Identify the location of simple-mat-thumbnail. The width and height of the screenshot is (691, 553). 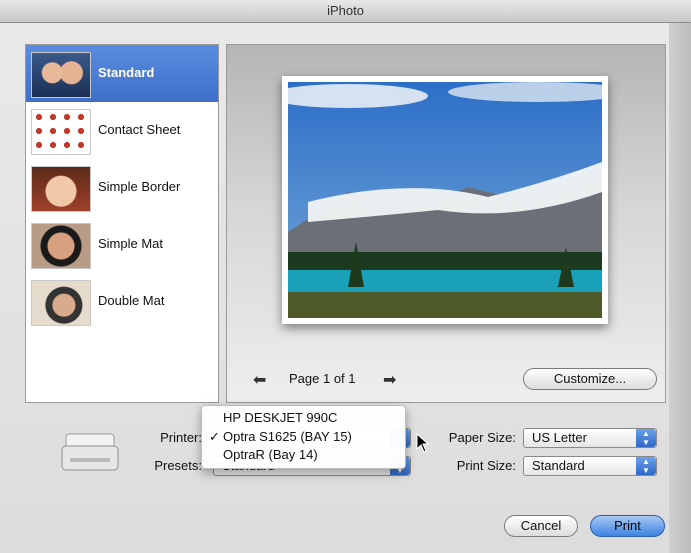
(61, 246).